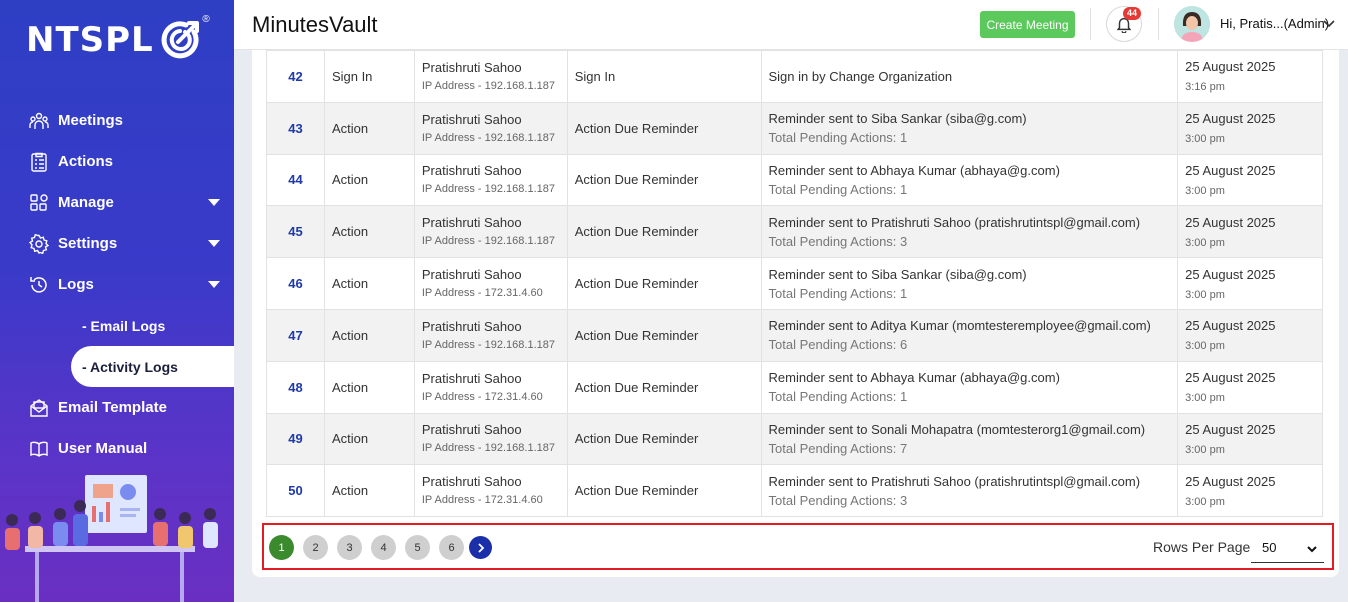 This screenshot has width=1348, height=602. What do you see at coordinates (838, 345) in the screenshot?
I see `pending-actions-text: Total Pending Actions: 6` at bounding box center [838, 345].